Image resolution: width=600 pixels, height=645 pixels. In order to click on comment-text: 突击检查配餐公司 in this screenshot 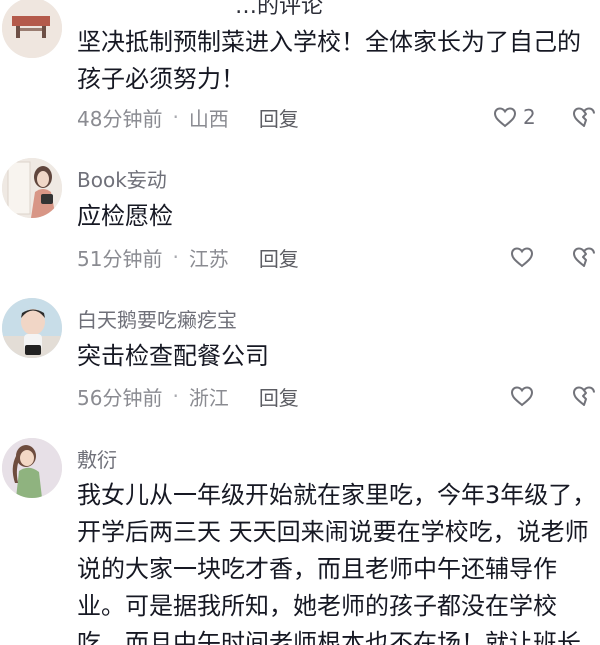, I will do `click(173, 356)`.